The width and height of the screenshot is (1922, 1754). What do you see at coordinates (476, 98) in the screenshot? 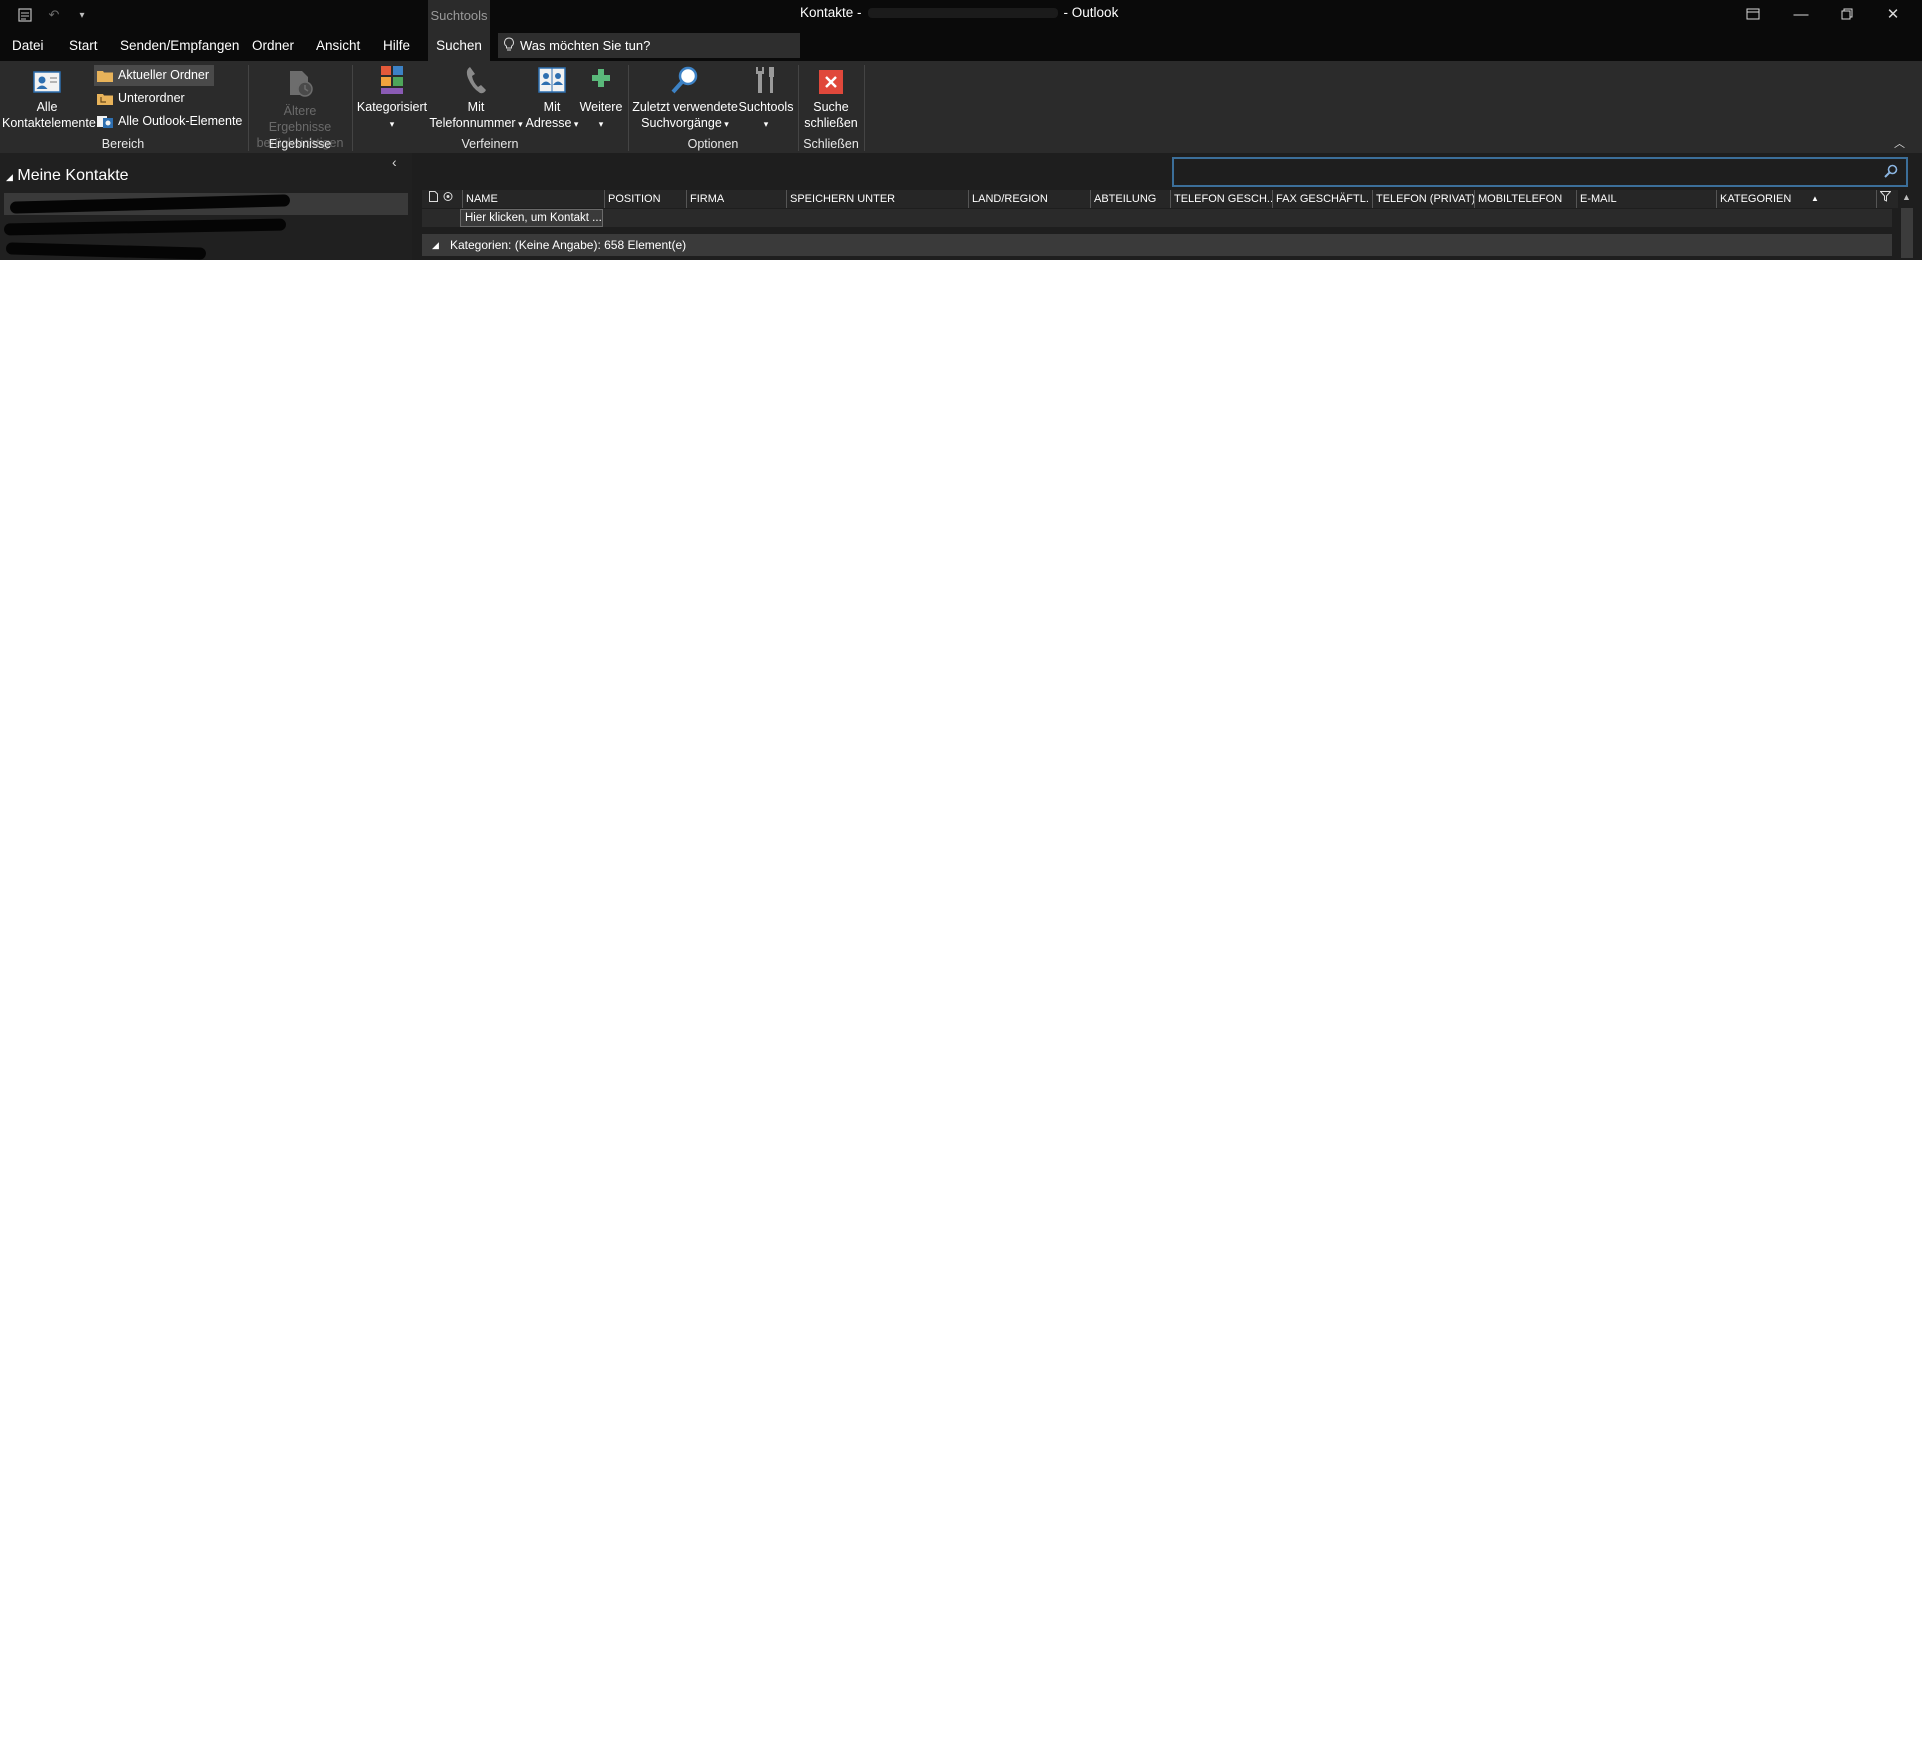
I see `mit-telefonnummer-button: Mit Telefonnummer ▾` at bounding box center [476, 98].